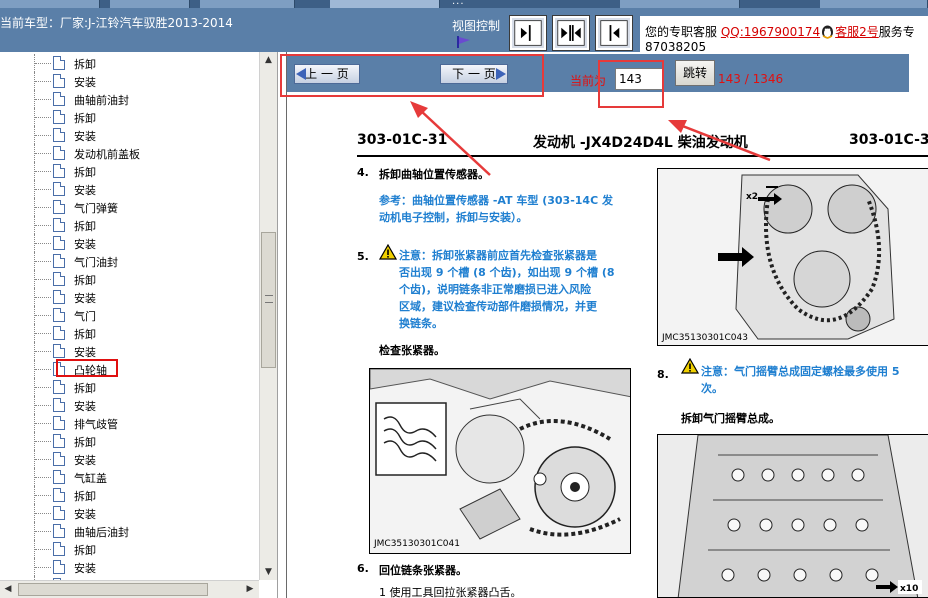  I want to click on tree-horizontal-scrollbar: ◀ ▶, so click(129, 589).